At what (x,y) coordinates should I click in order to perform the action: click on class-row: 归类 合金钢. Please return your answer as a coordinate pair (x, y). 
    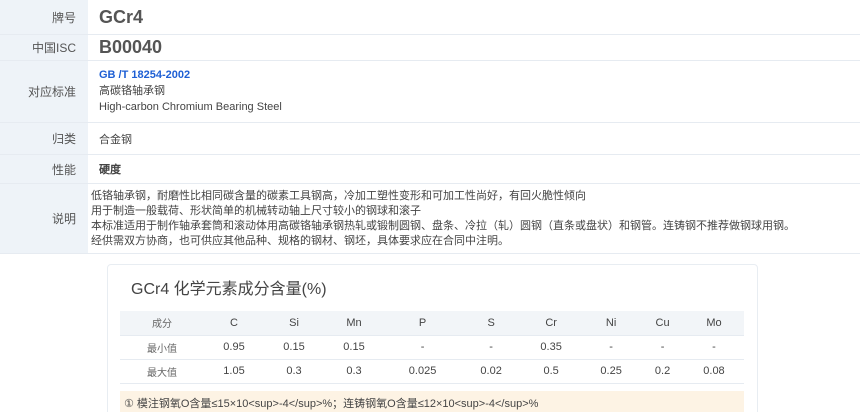
    Looking at the image, I should click on (430, 139).